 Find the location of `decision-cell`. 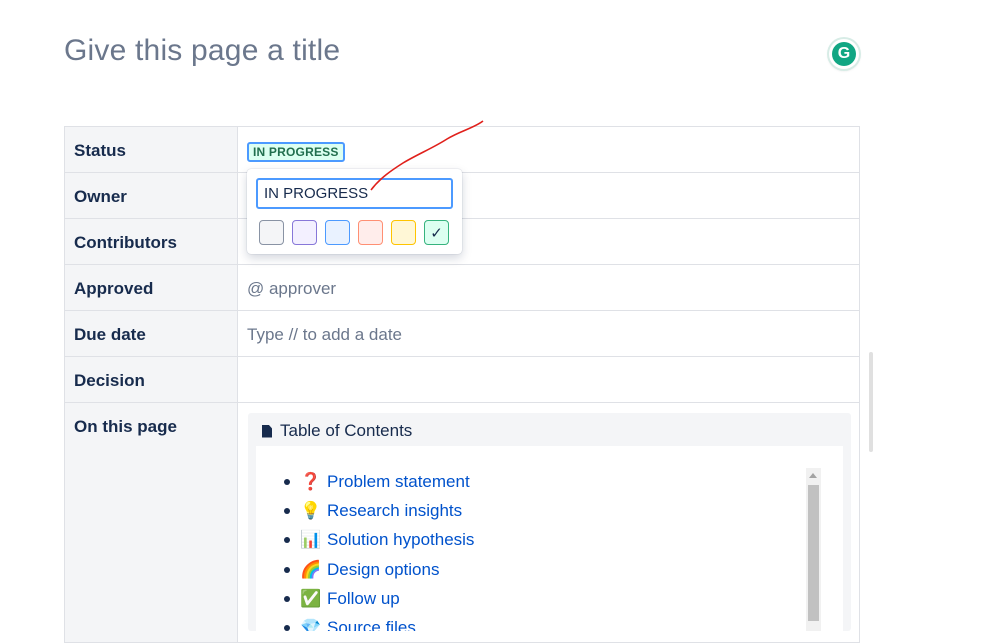

decision-cell is located at coordinates (548, 379).